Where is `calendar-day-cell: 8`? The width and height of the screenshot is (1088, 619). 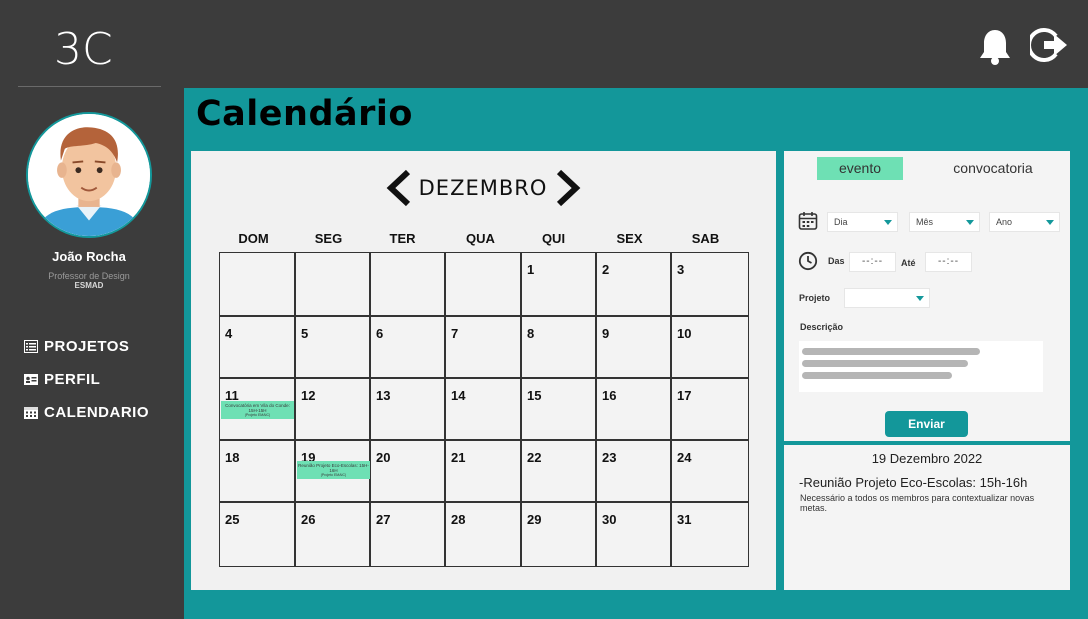 calendar-day-cell: 8 is located at coordinates (558, 347).